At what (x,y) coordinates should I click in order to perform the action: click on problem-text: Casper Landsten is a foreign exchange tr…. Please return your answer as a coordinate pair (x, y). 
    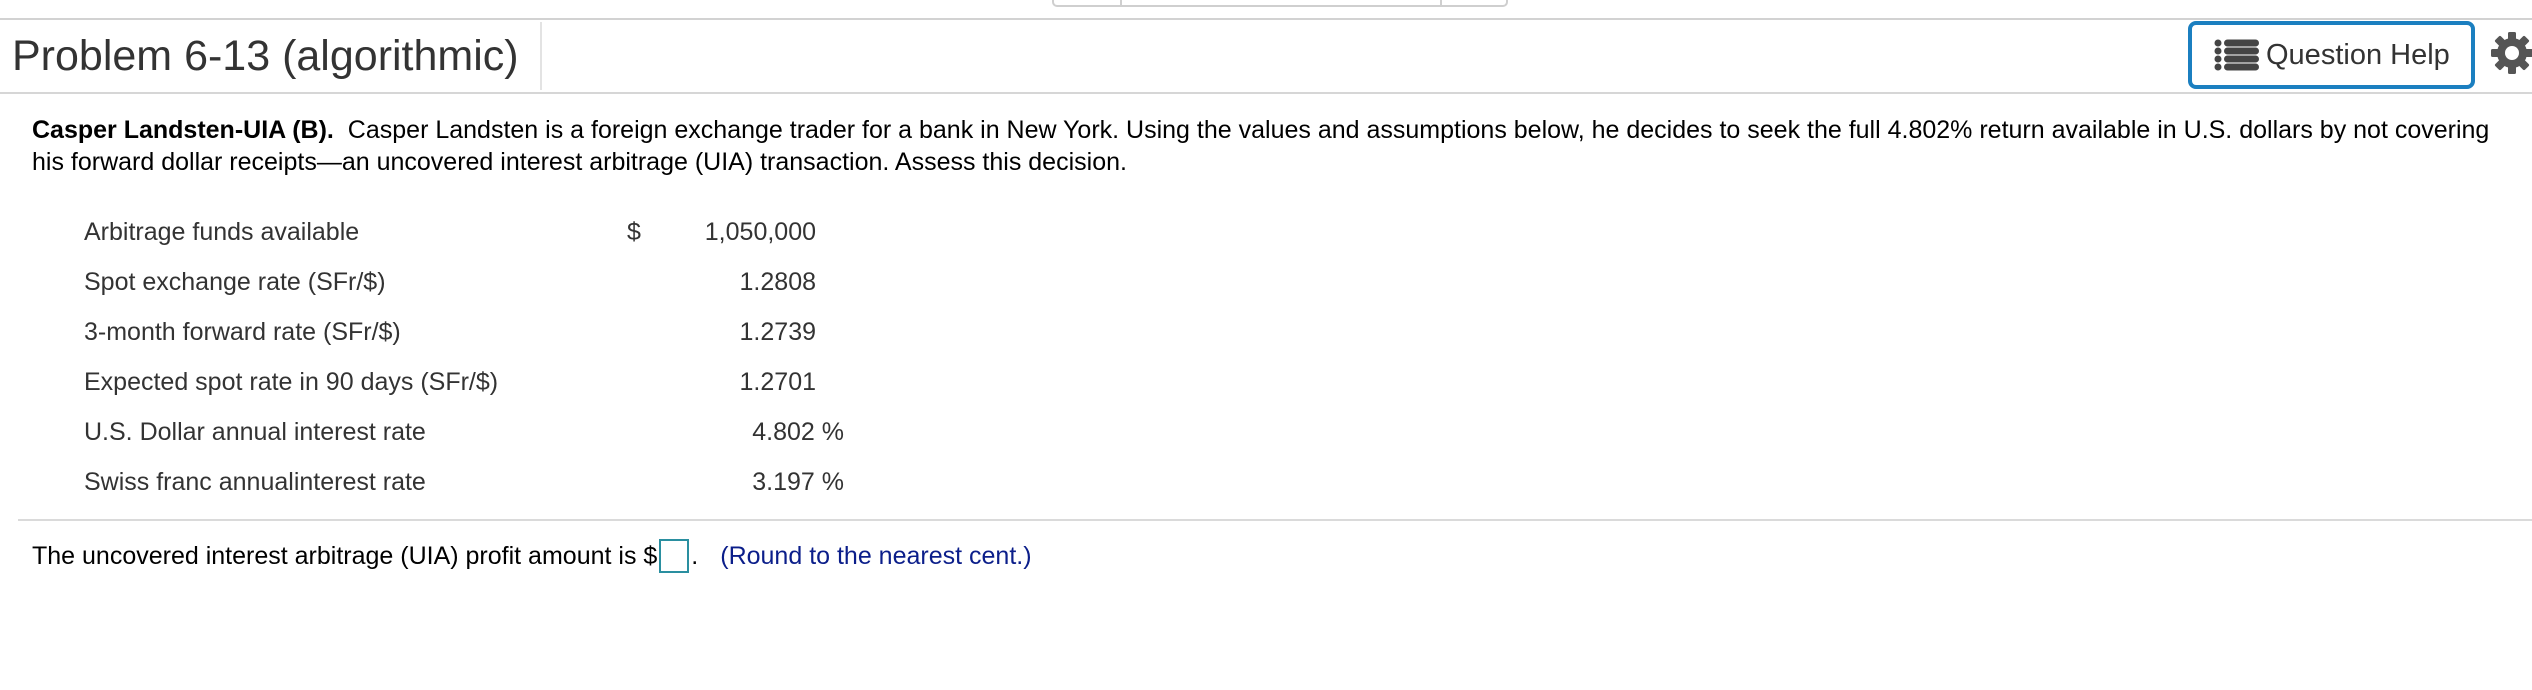
    Looking at the image, I should click on (1261, 146).